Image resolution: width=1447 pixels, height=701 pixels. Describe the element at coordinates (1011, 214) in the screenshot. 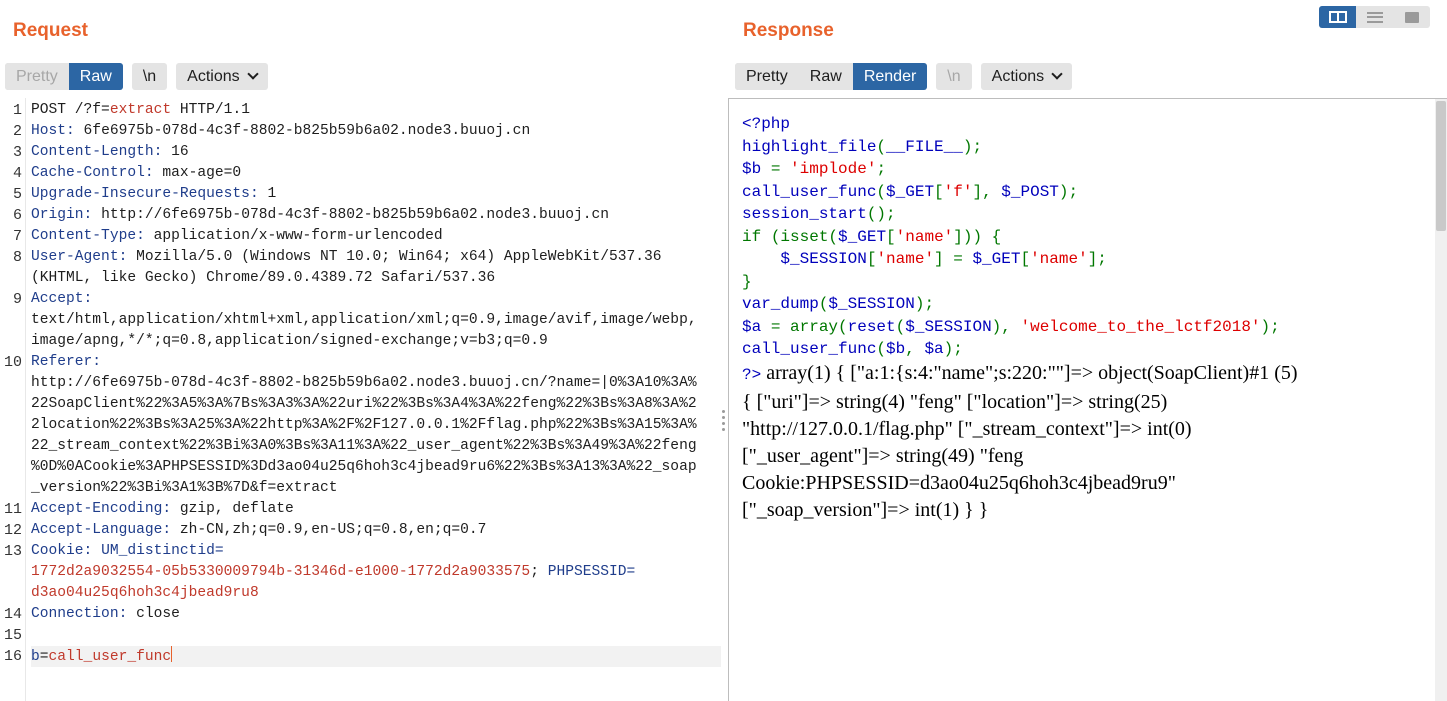

I see `php-line: session_start();` at that location.